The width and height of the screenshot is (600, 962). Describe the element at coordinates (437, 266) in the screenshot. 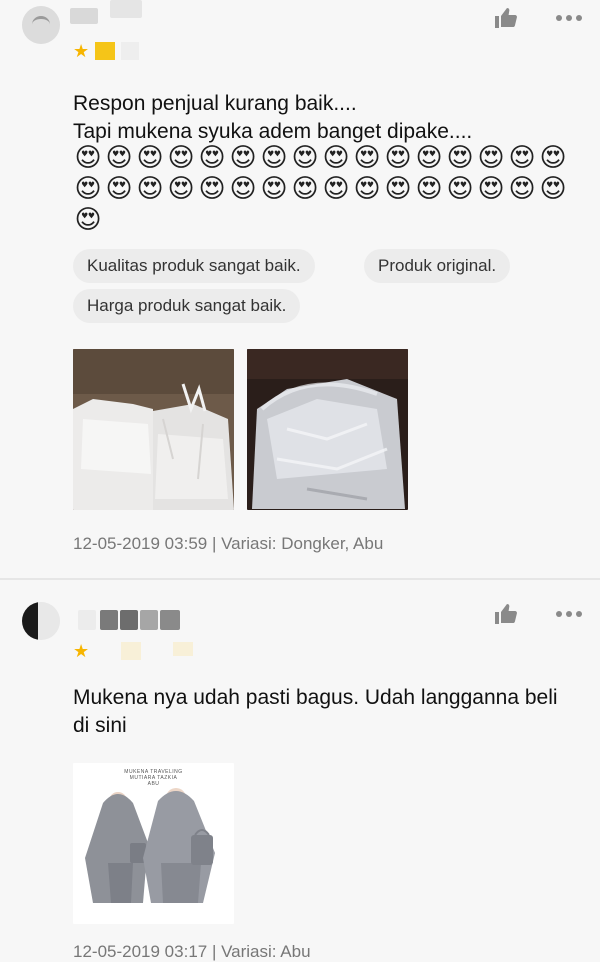

I see `review-tag: Produk original.` at that location.